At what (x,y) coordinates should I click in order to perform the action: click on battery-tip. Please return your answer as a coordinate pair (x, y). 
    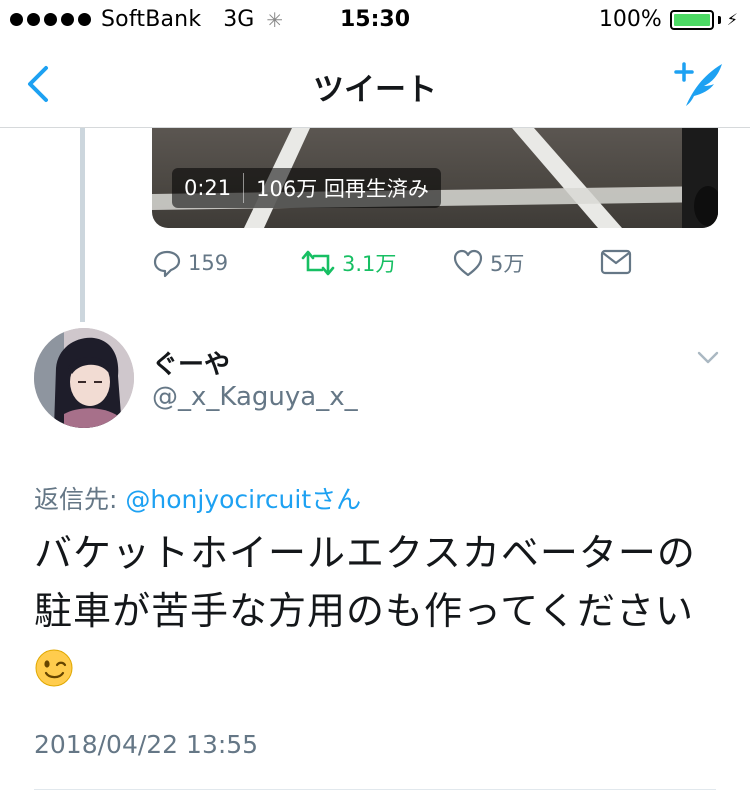
    Looking at the image, I should click on (719, 19).